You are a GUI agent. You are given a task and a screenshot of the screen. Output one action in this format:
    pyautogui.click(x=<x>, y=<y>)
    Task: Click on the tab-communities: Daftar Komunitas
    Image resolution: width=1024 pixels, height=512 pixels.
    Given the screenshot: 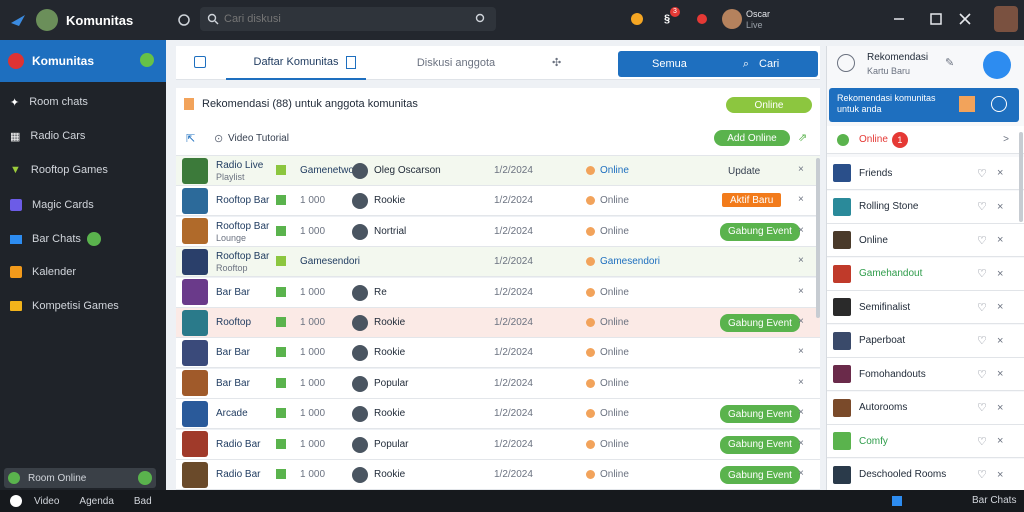 What is the action you would take?
    pyautogui.click(x=296, y=63)
    